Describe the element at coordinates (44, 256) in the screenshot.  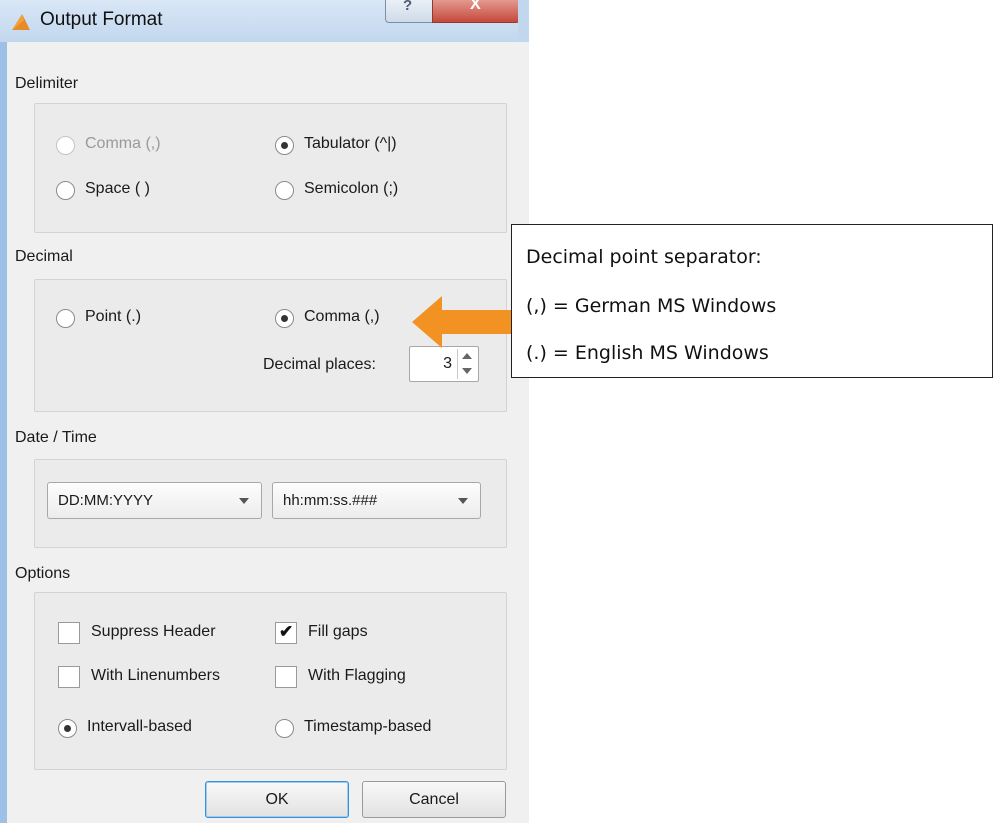
I see `decimal-label: Decimal` at that location.